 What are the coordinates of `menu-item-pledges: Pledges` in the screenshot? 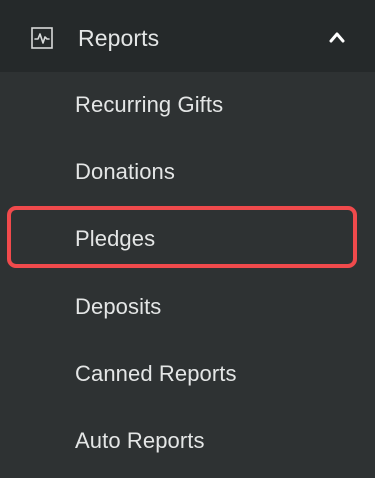 It's located at (187, 239).